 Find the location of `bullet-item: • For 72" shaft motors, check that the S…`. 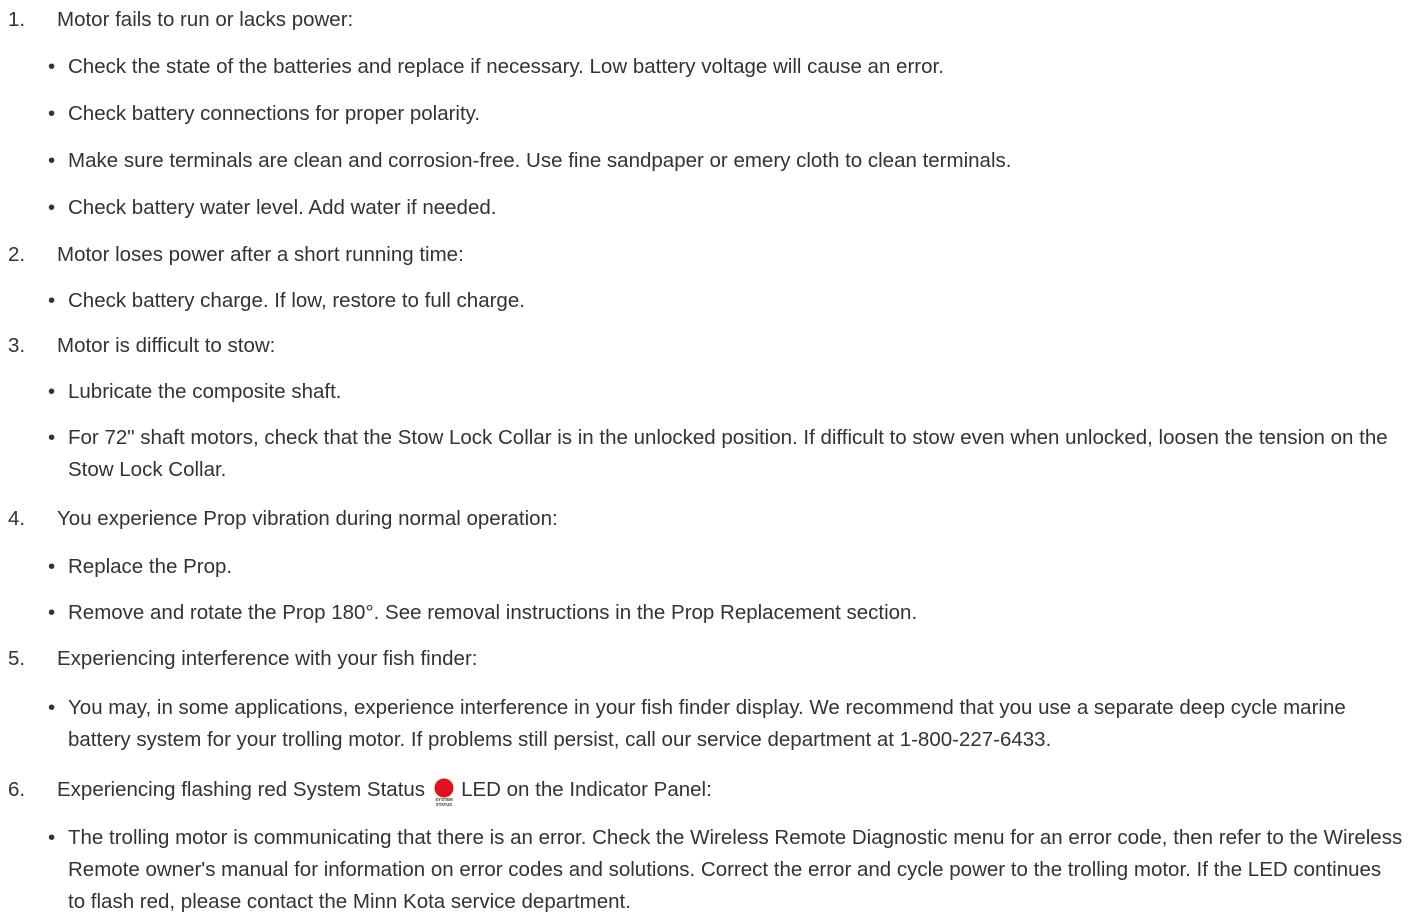

bullet-item: • For 72" shaft motors, check that the S… is located at coordinates (725, 454).